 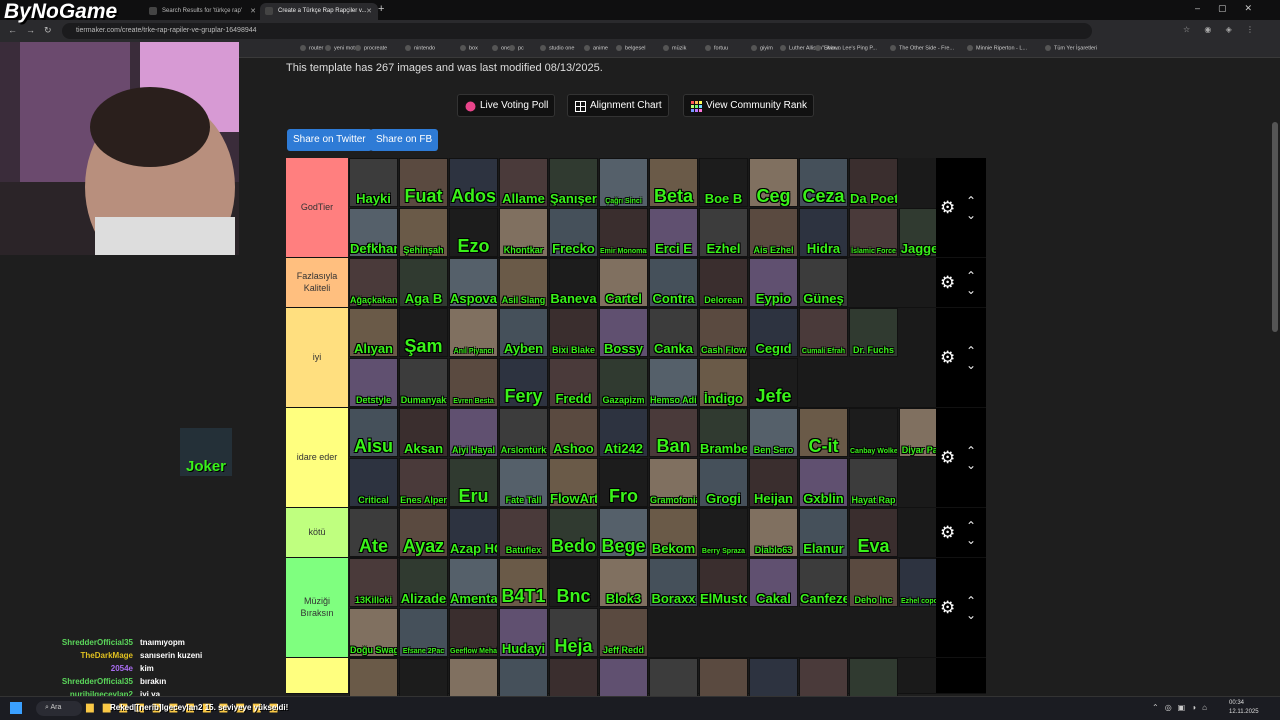 I want to click on tier-item: Ayaz, so click(x=423, y=532).